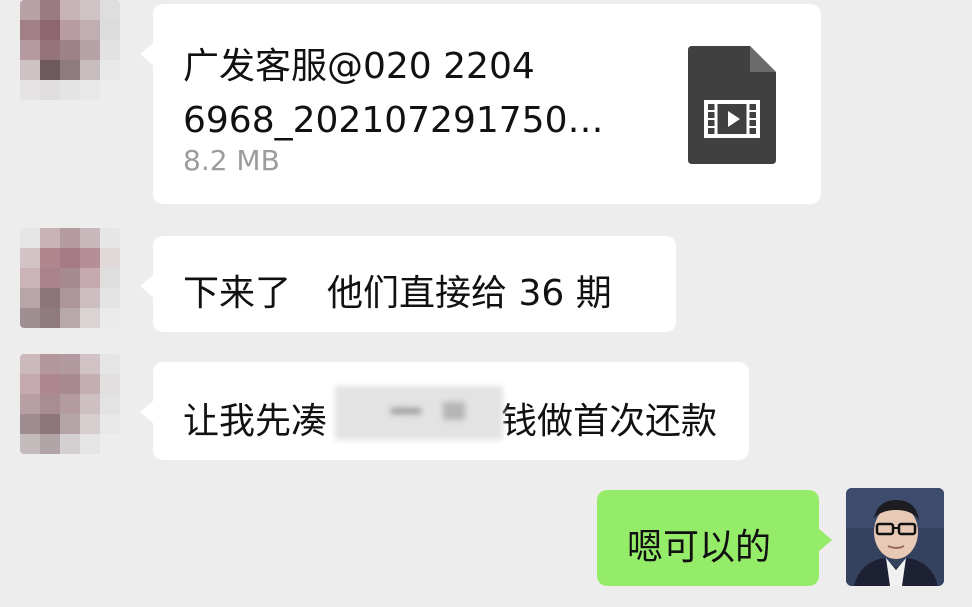 Image resolution: width=972 pixels, height=607 pixels. What do you see at coordinates (397, 293) in the screenshot?
I see `message-text: 下来了 他们直接给 36 期` at bounding box center [397, 293].